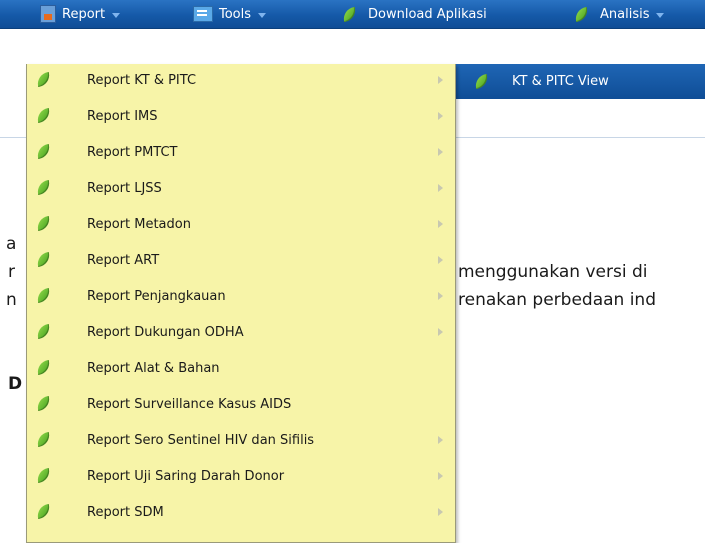 The image size is (705, 543). What do you see at coordinates (165, 332) in the screenshot?
I see `menu-item-label: Report Dukungan ODHA` at bounding box center [165, 332].